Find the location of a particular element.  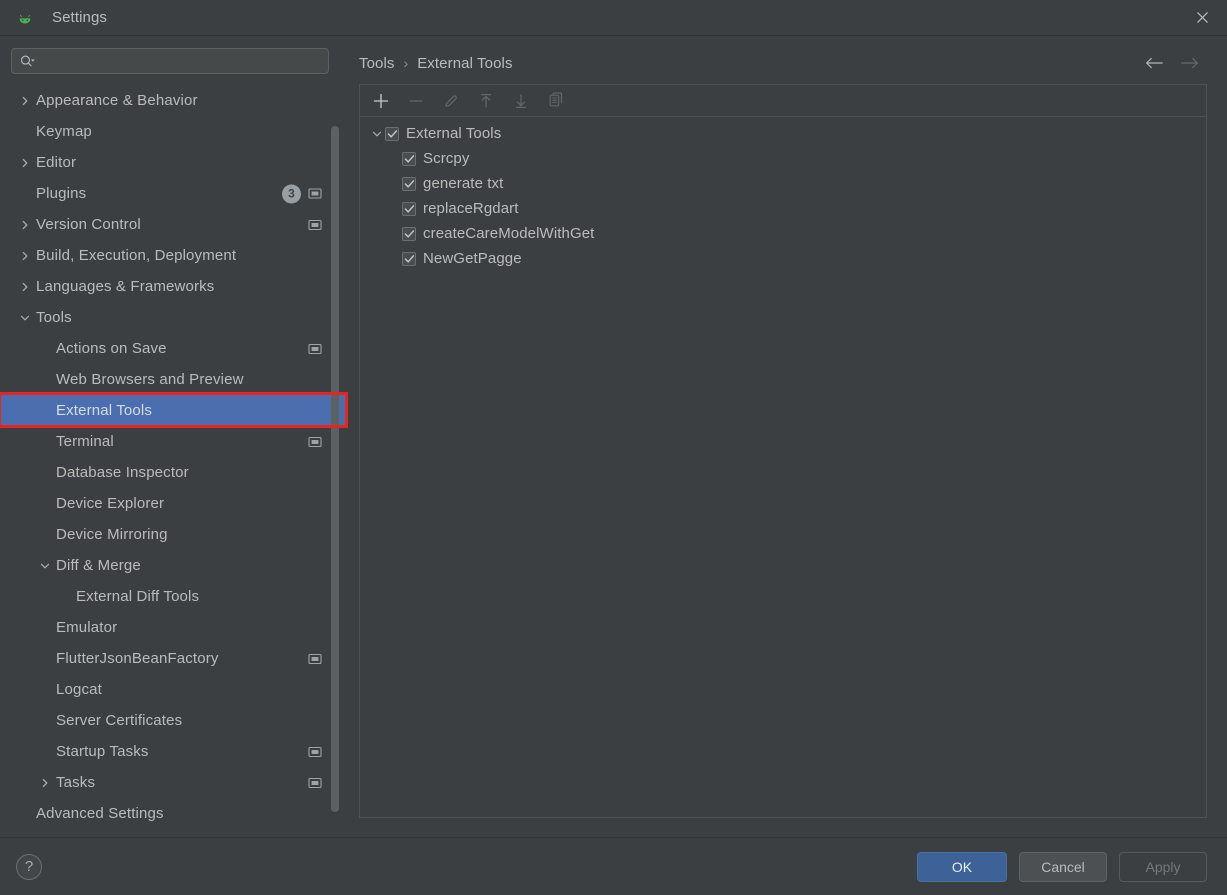

help-button: ? is located at coordinates (29, 866).